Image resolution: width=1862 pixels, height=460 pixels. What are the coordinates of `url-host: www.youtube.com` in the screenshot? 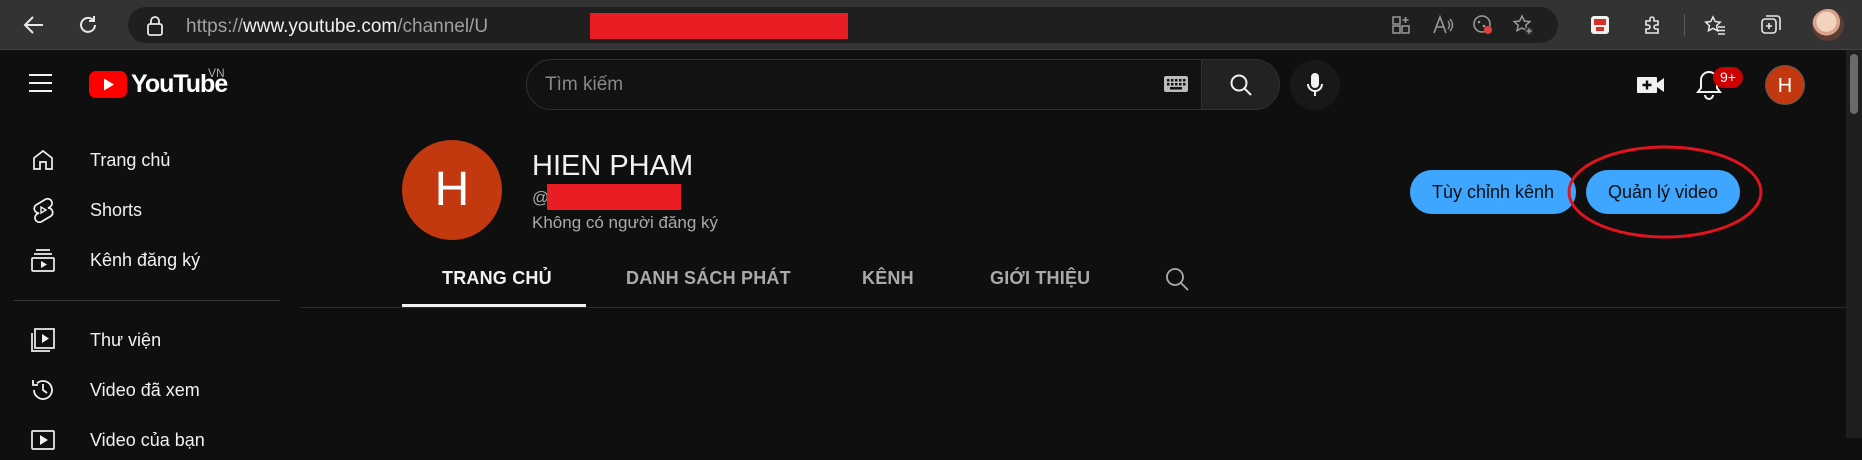 It's located at (320, 26).